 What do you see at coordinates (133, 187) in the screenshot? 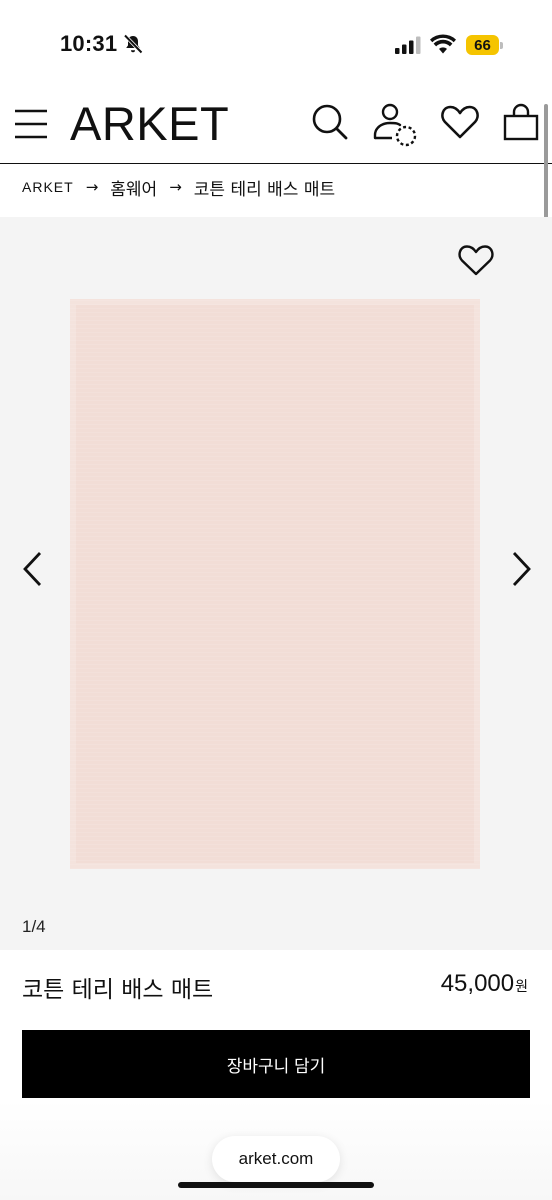
I see `breadcrumb-item-homeware: 홈웨어` at bounding box center [133, 187].